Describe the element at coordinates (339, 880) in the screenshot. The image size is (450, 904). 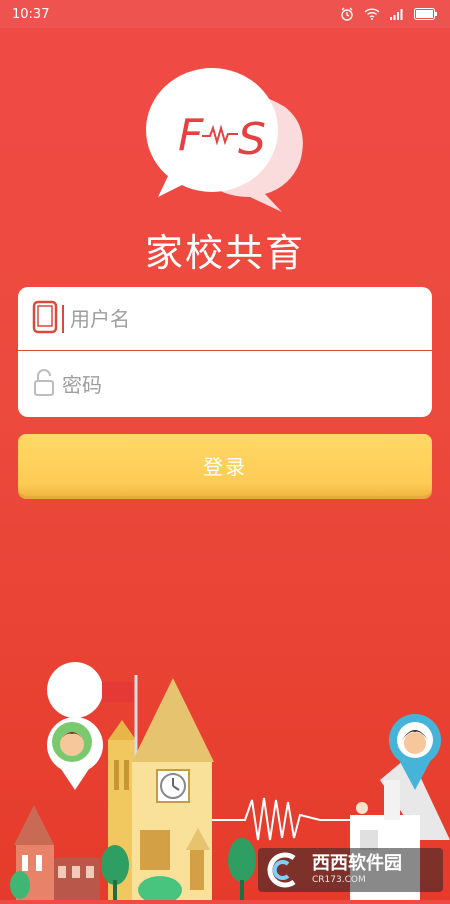
I see `watermark-subtitle: CR173.COM` at that location.